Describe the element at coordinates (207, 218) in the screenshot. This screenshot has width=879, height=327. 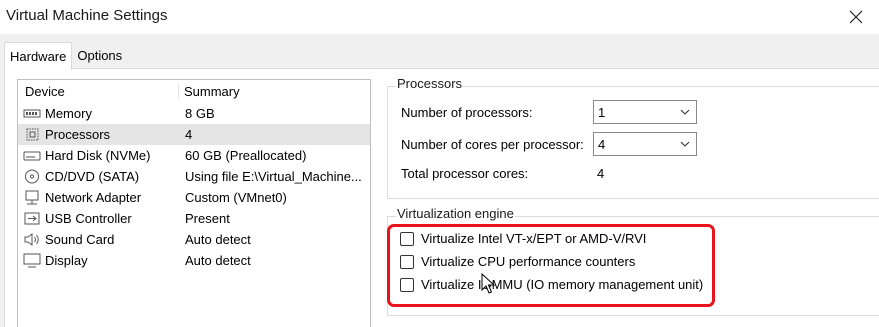
I see `device-summary: Present` at that location.